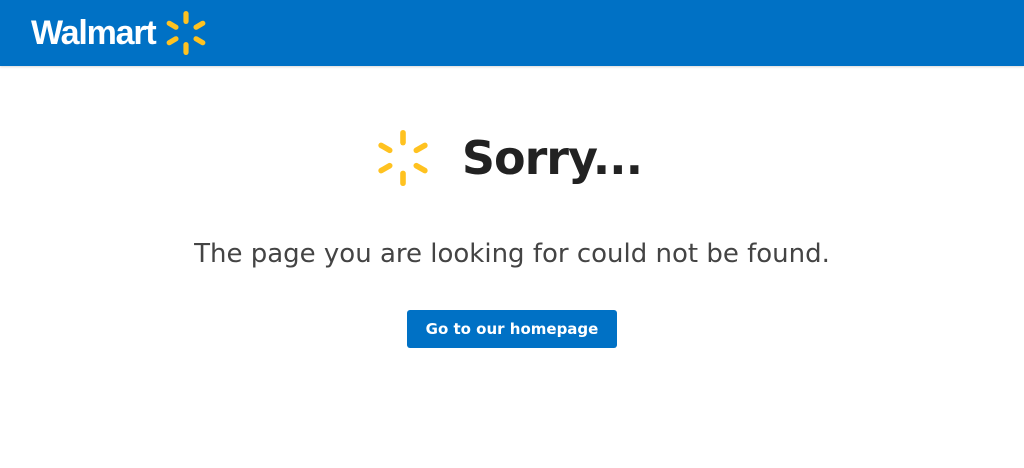 The height and width of the screenshot is (468, 1024). What do you see at coordinates (512, 33) in the screenshot?
I see `site-header: Walmart` at bounding box center [512, 33].